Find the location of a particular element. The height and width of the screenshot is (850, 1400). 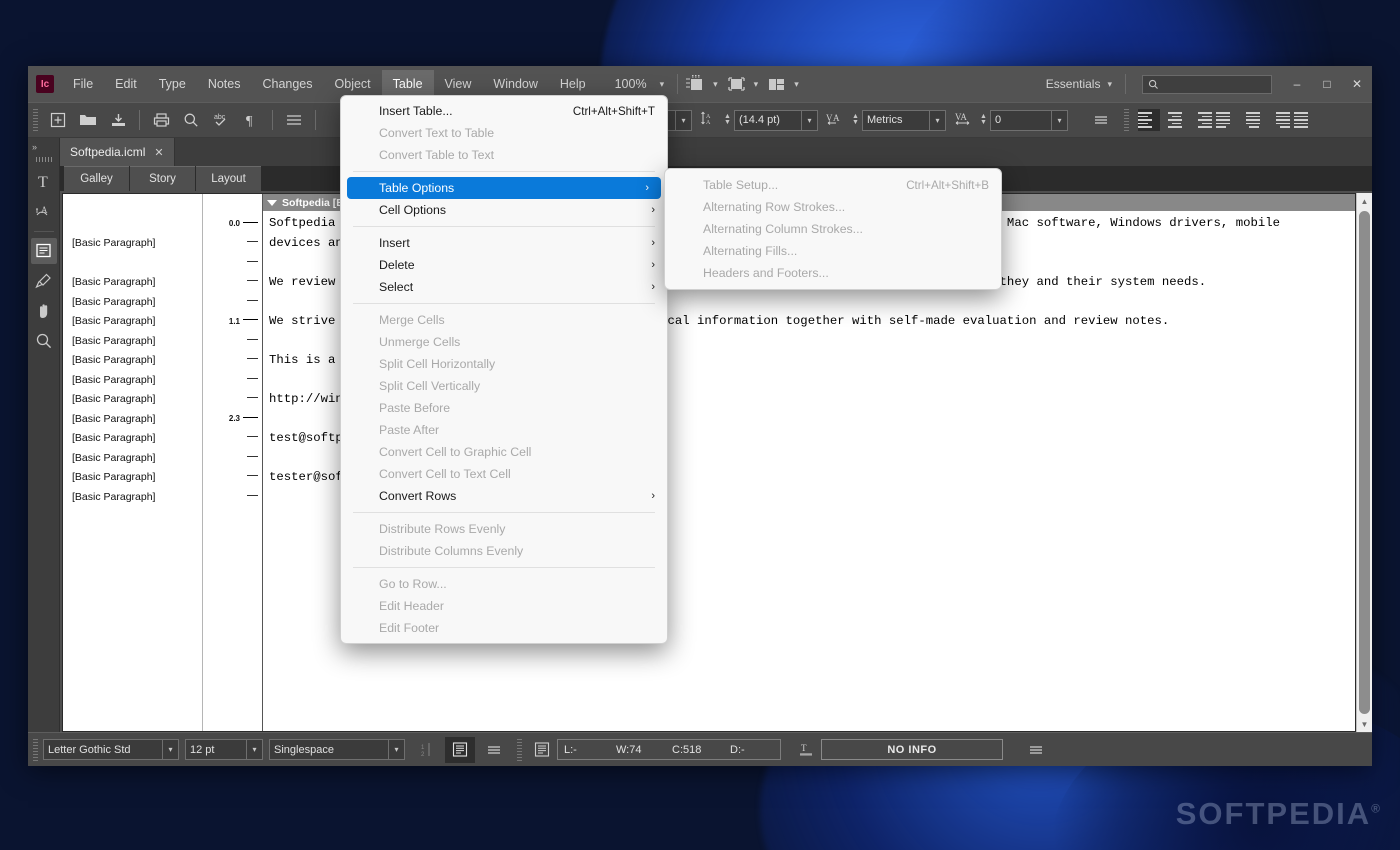

menu-item-cell-options: Cell Options › is located at coordinates (504, 210).